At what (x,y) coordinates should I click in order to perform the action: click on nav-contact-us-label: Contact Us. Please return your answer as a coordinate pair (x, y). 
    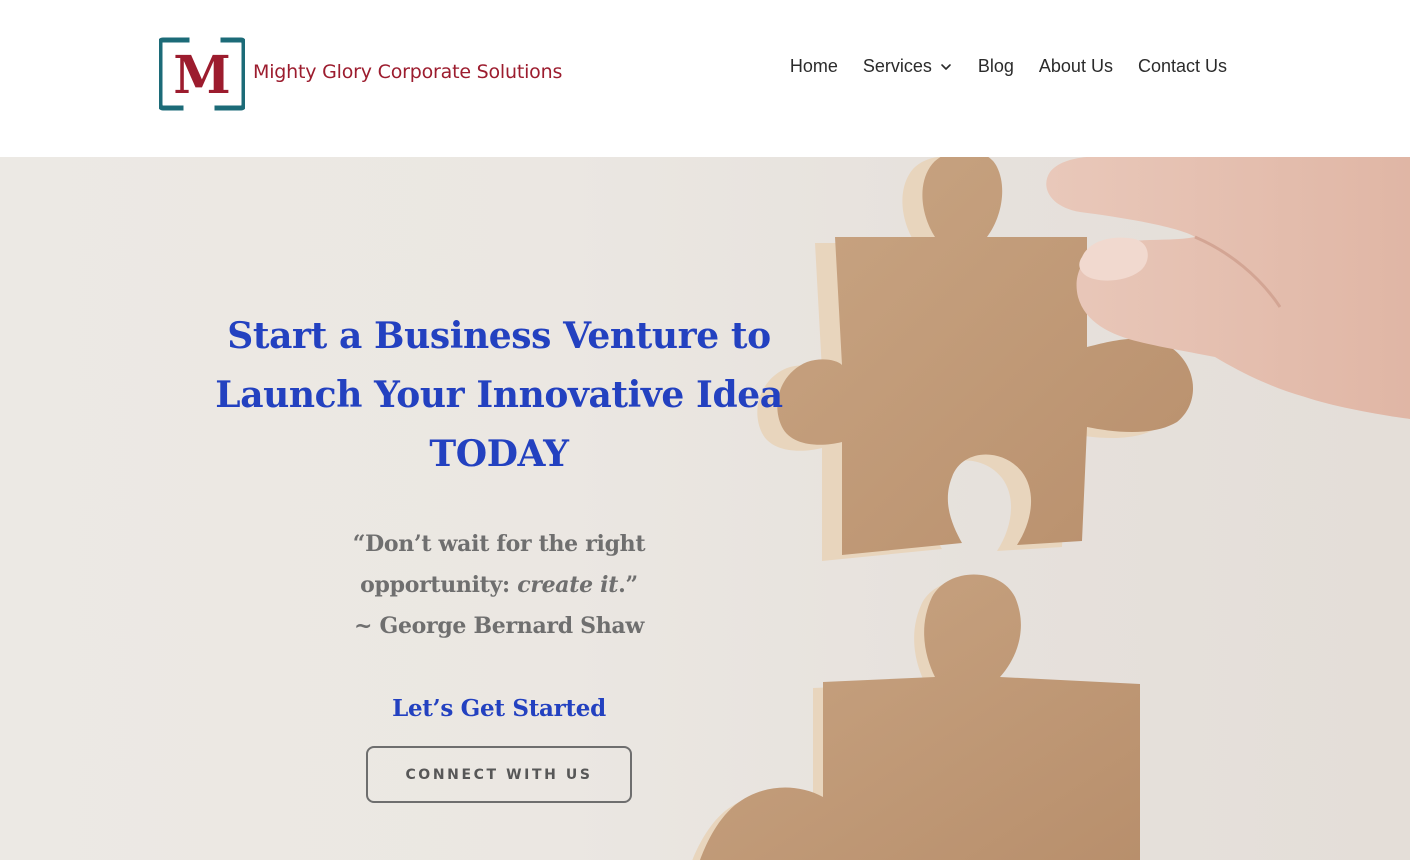
    Looking at the image, I should click on (1182, 66).